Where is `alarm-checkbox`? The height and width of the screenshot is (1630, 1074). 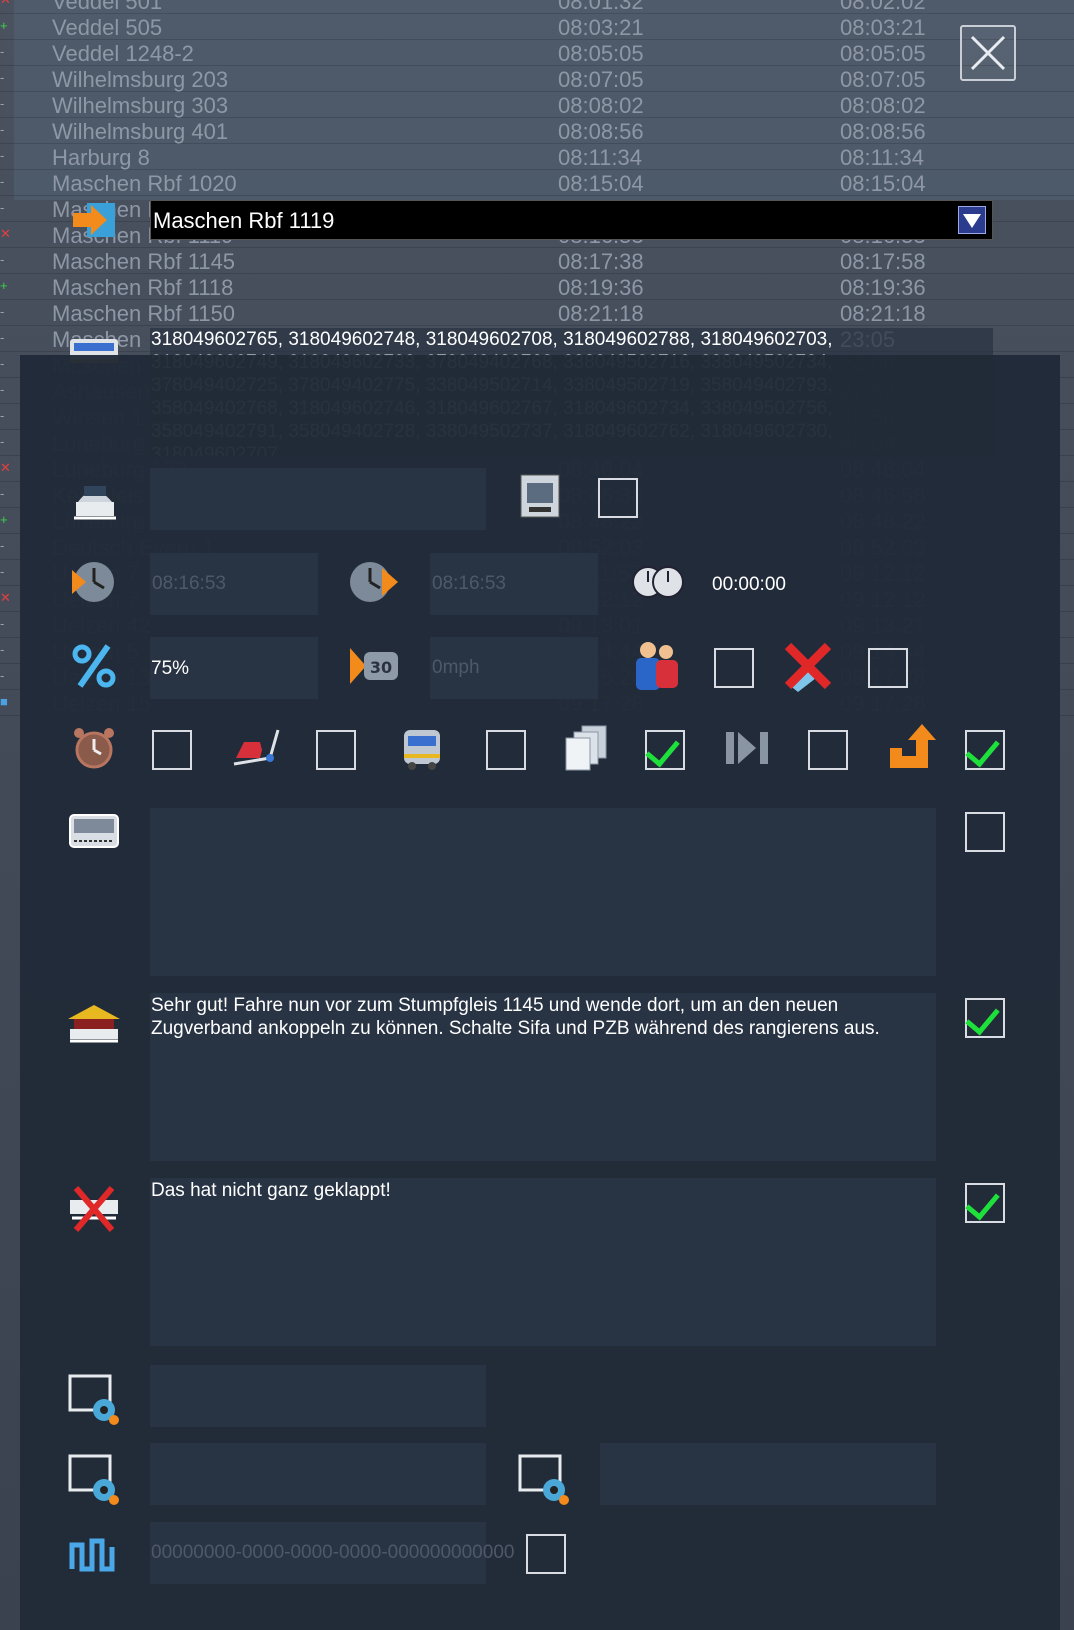 alarm-checkbox is located at coordinates (172, 750).